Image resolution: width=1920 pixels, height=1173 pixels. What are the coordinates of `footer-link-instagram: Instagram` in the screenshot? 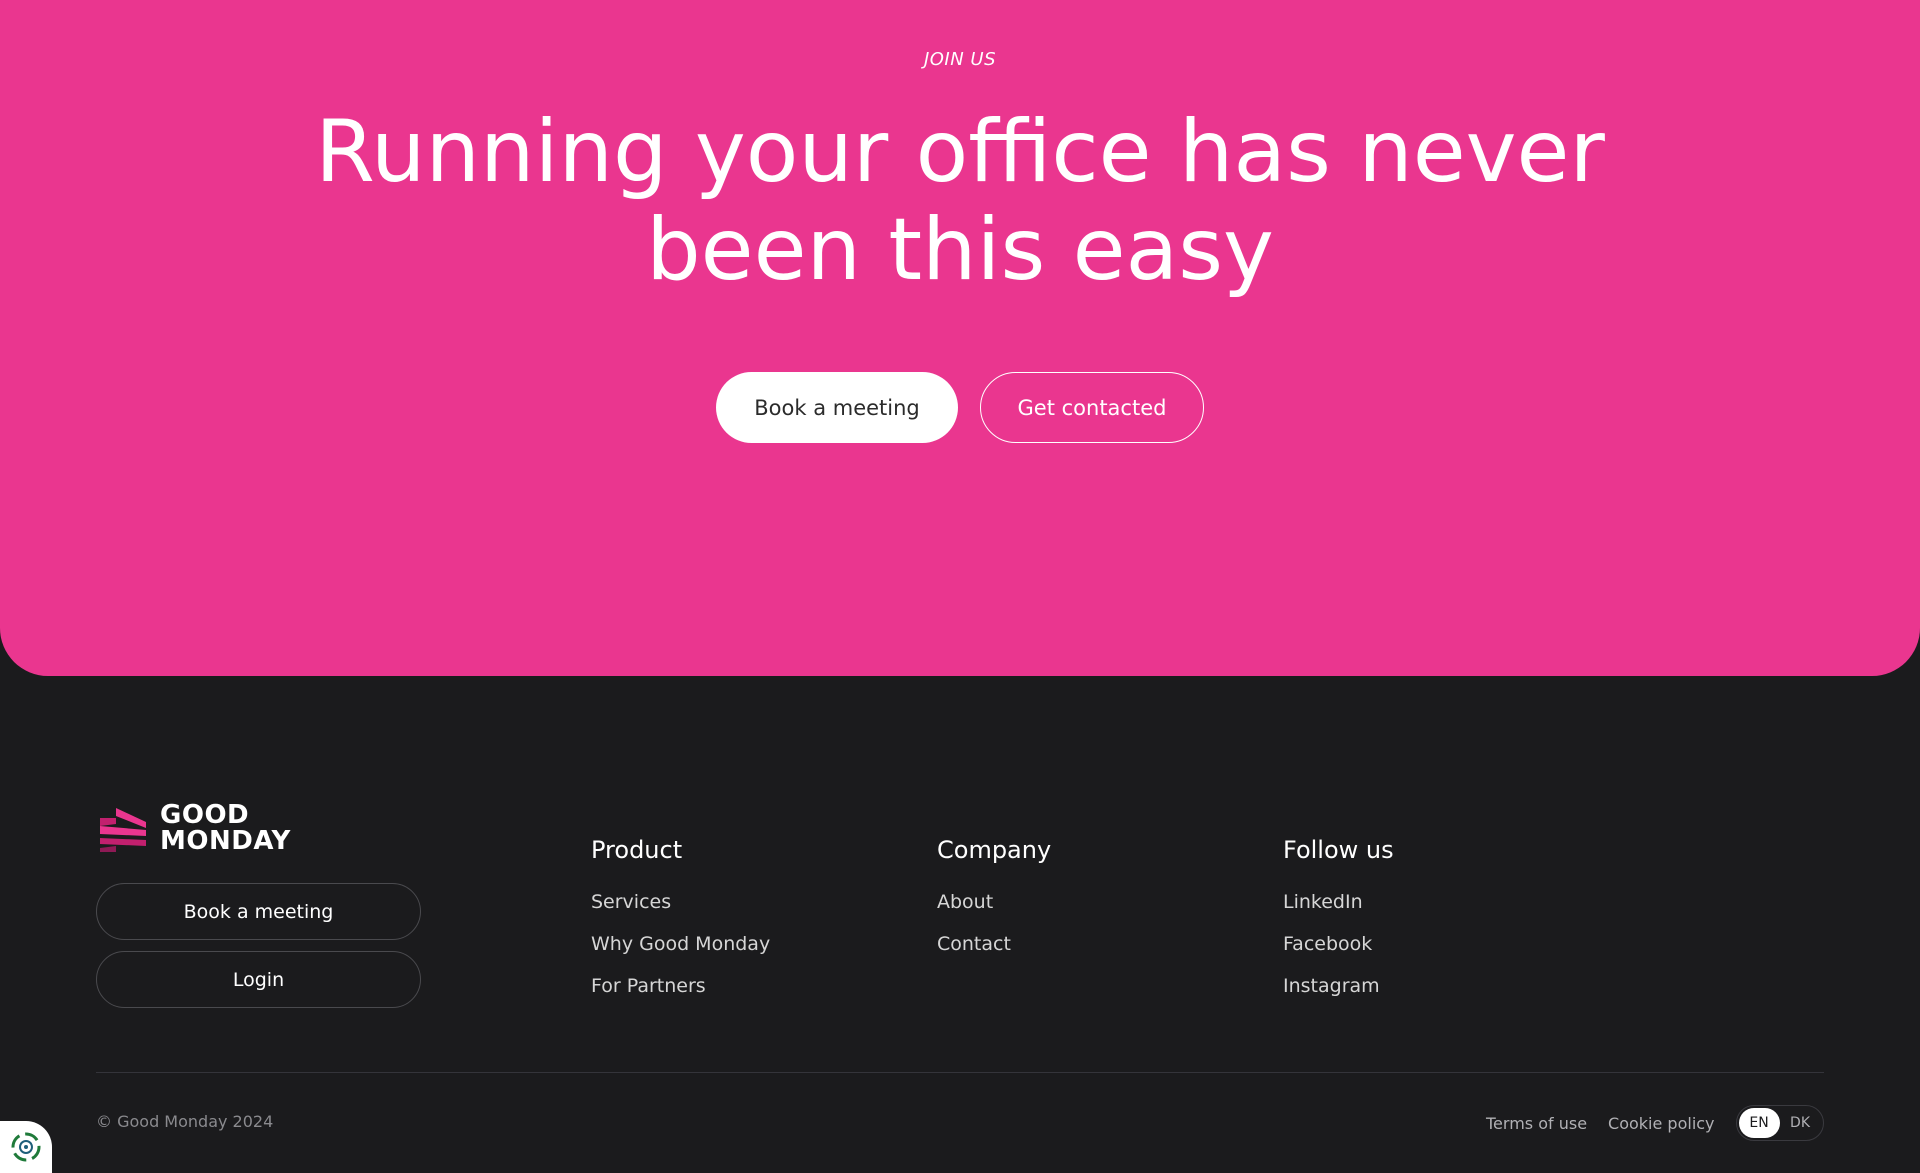 It's located at (1338, 993).